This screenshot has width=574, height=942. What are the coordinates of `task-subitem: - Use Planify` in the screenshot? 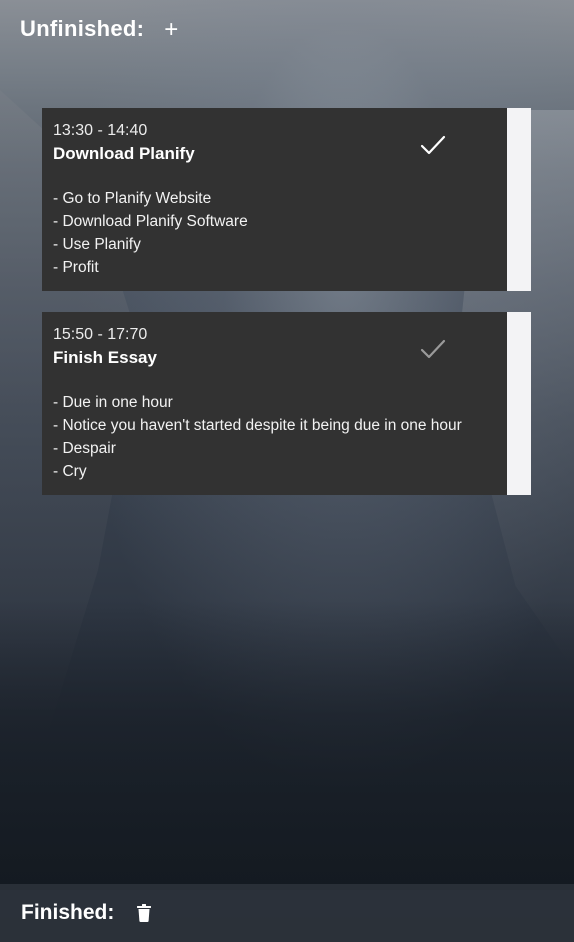 It's located at (97, 244).